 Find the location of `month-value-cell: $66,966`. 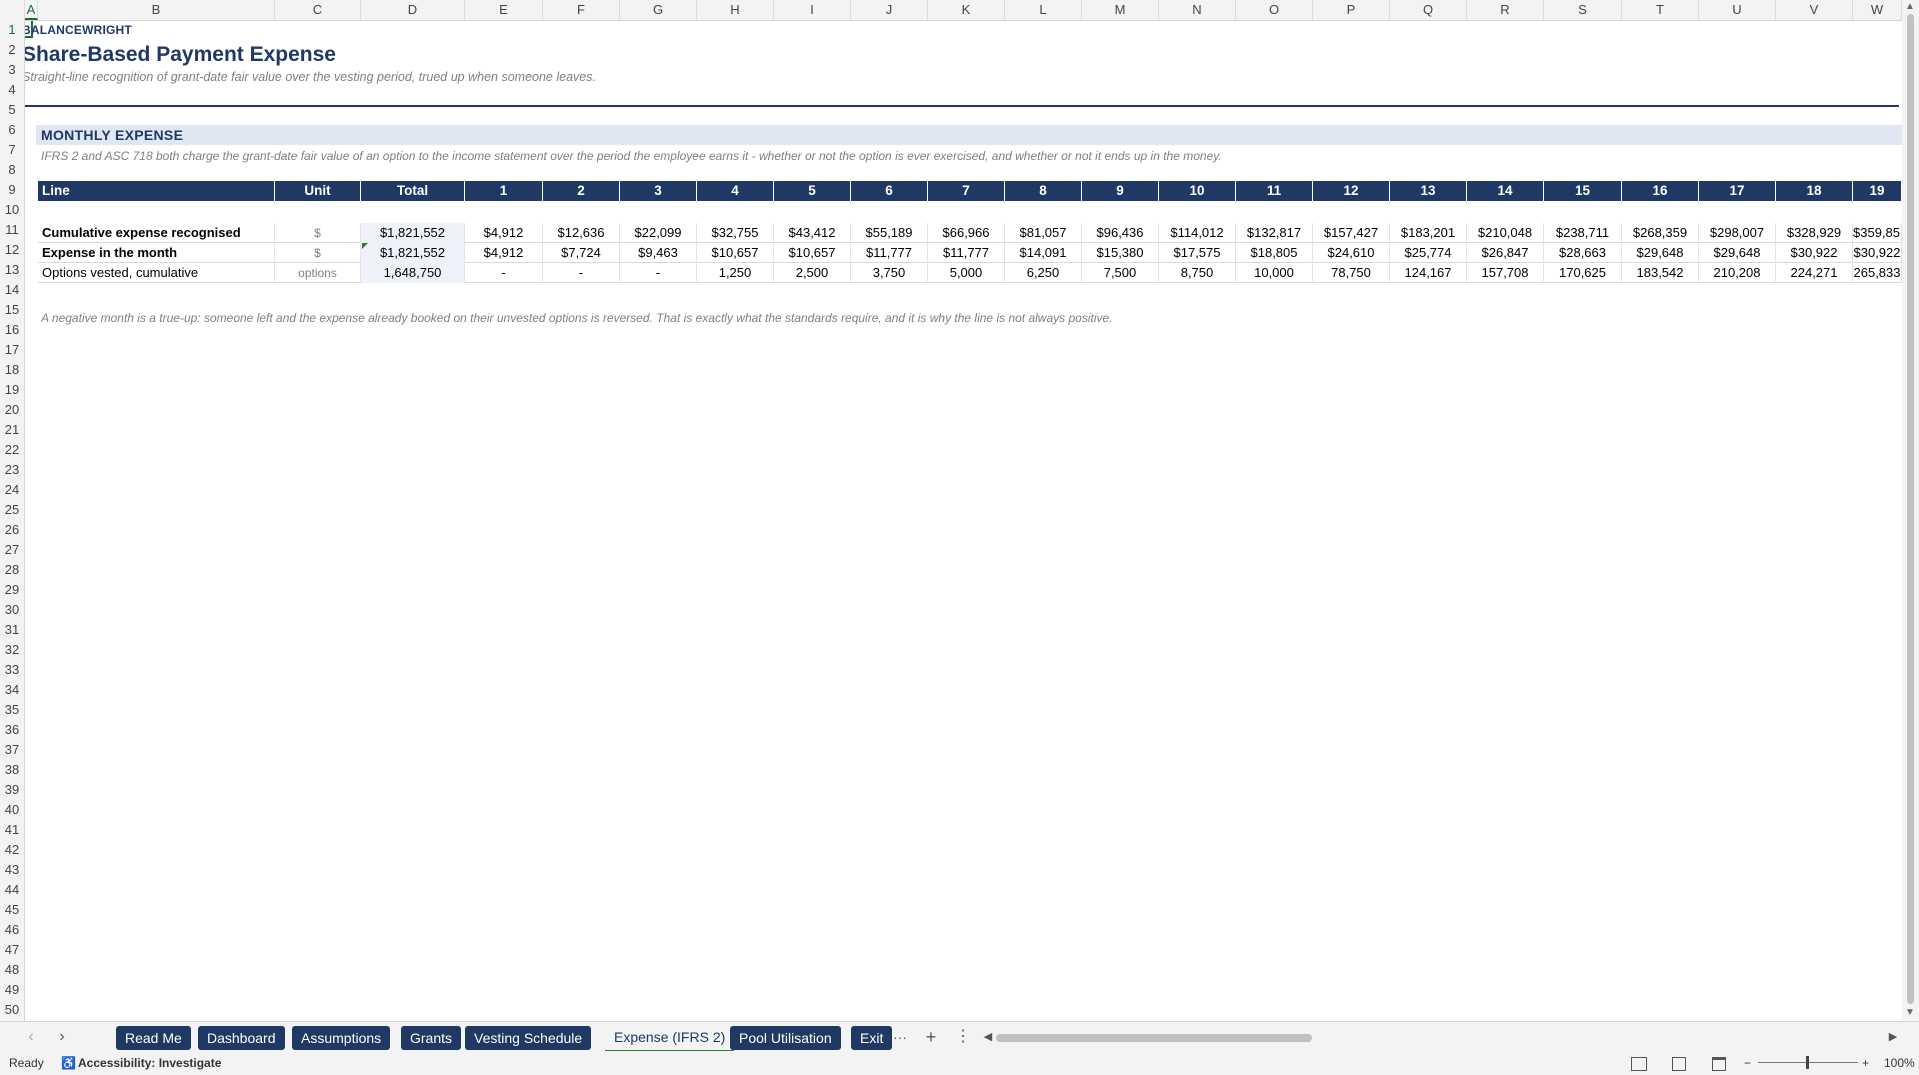

month-value-cell: $66,966 is located at coordinates (966, 233).